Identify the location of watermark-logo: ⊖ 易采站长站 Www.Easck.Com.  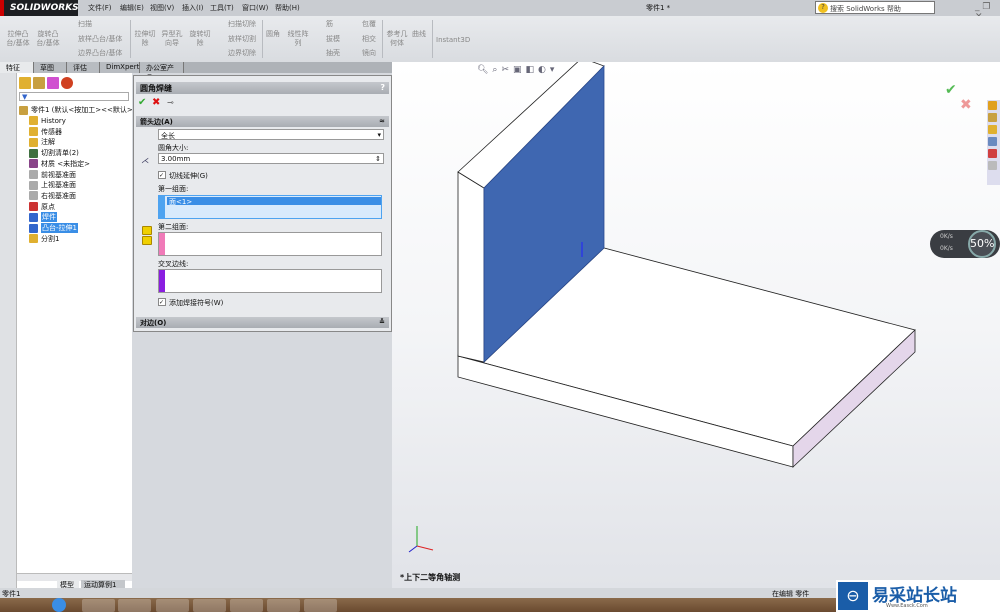
(918, 596).